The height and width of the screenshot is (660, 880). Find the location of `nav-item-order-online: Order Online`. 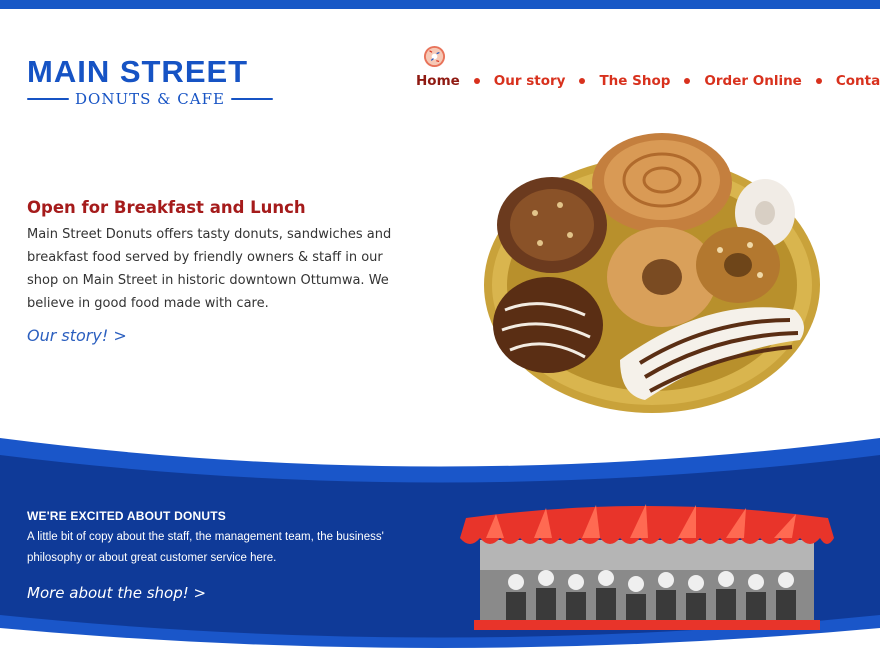

nav-item-order-online: Order Online is located at coordinates (752, 81).